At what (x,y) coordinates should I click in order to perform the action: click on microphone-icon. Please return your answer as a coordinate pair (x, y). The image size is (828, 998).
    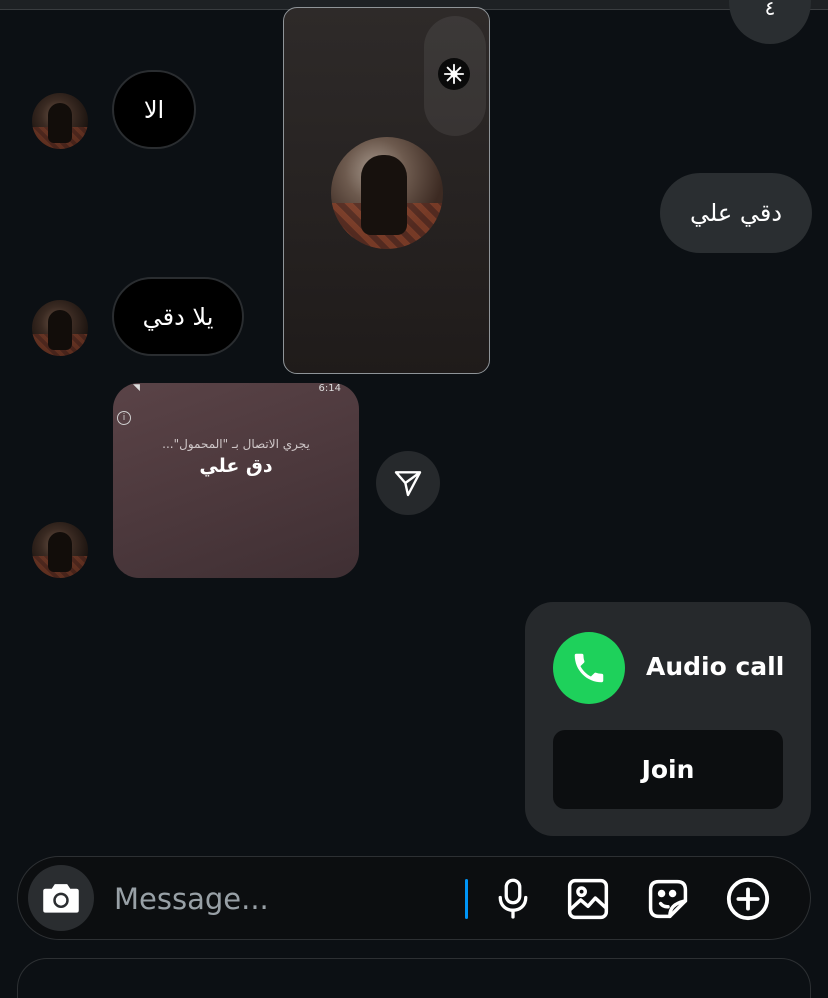
    Looking at the image, I should click on (513, 898).